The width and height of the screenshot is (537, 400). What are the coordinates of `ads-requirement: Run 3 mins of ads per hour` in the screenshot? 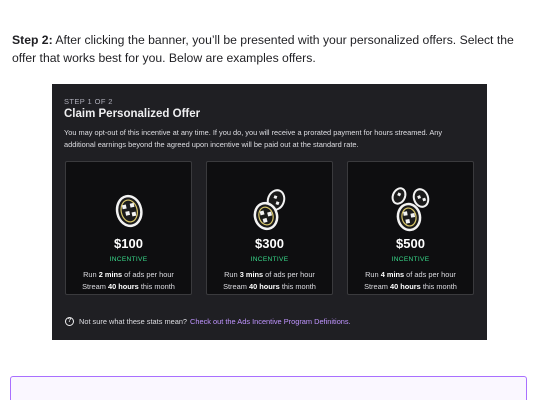 It's located at (269, 274).